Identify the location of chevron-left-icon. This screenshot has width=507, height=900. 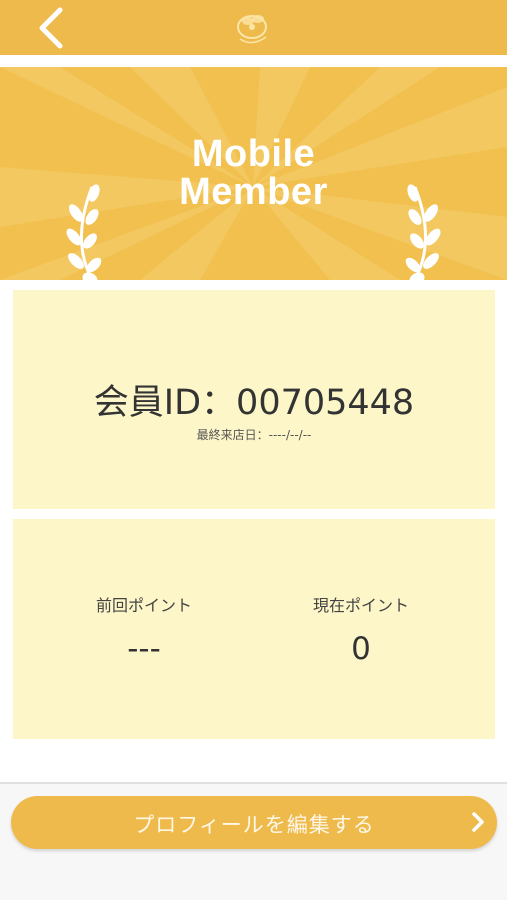
(51, 28).